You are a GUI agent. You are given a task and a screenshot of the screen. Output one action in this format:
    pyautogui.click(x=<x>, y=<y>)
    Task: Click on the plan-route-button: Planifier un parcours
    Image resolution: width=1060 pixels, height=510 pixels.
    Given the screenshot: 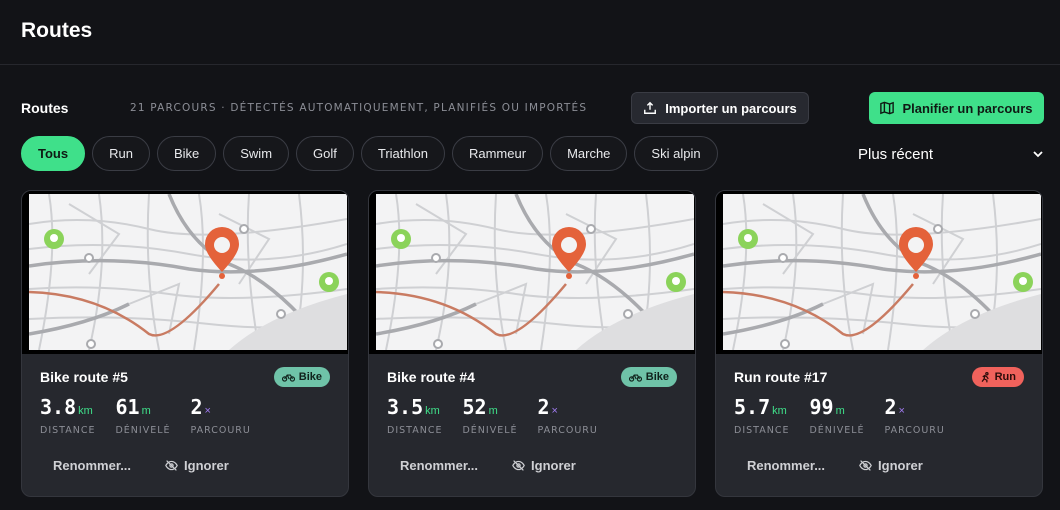 What is the action you would take?
    pyautogui.click(x=956, y=108)
    